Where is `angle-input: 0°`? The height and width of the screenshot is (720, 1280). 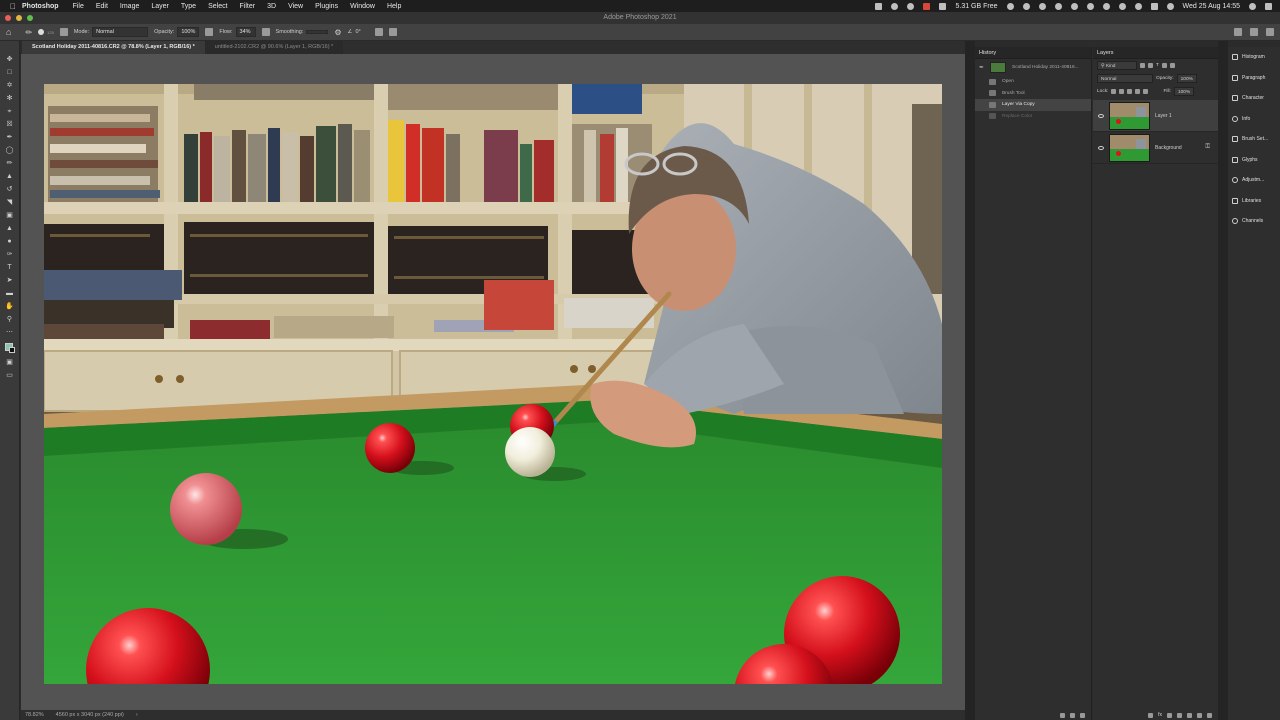 angle-input: 0° is located at coordinates (357, 32).